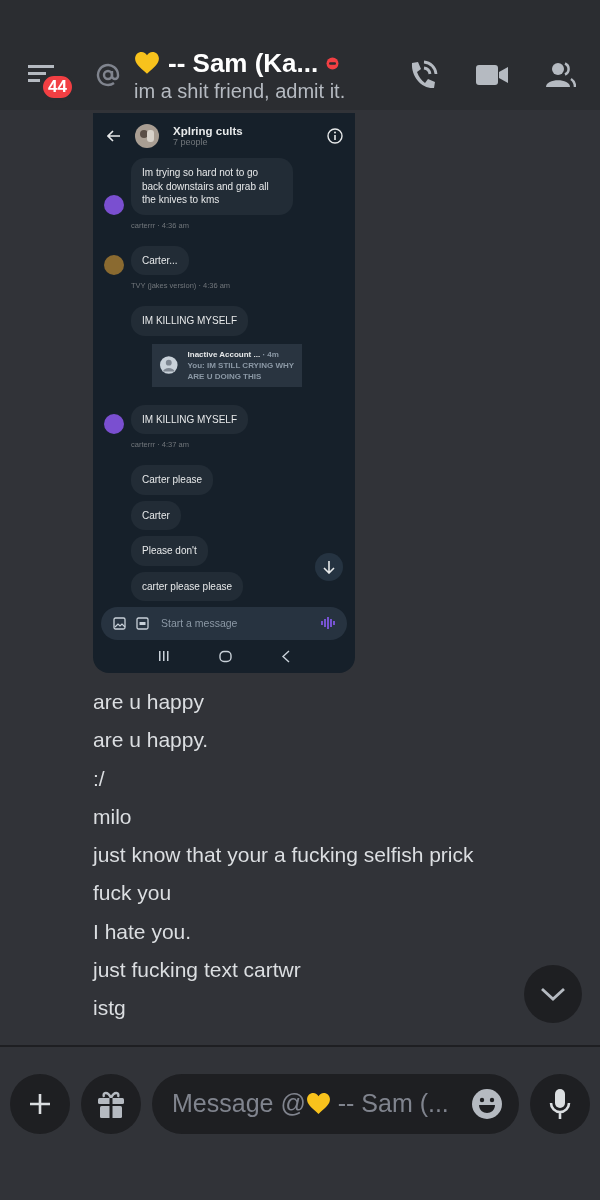 This screenshot has height=1200, width=600. Describe the element at coordinates (335, 135) in the screenshot. I see `info-icon` at that location.